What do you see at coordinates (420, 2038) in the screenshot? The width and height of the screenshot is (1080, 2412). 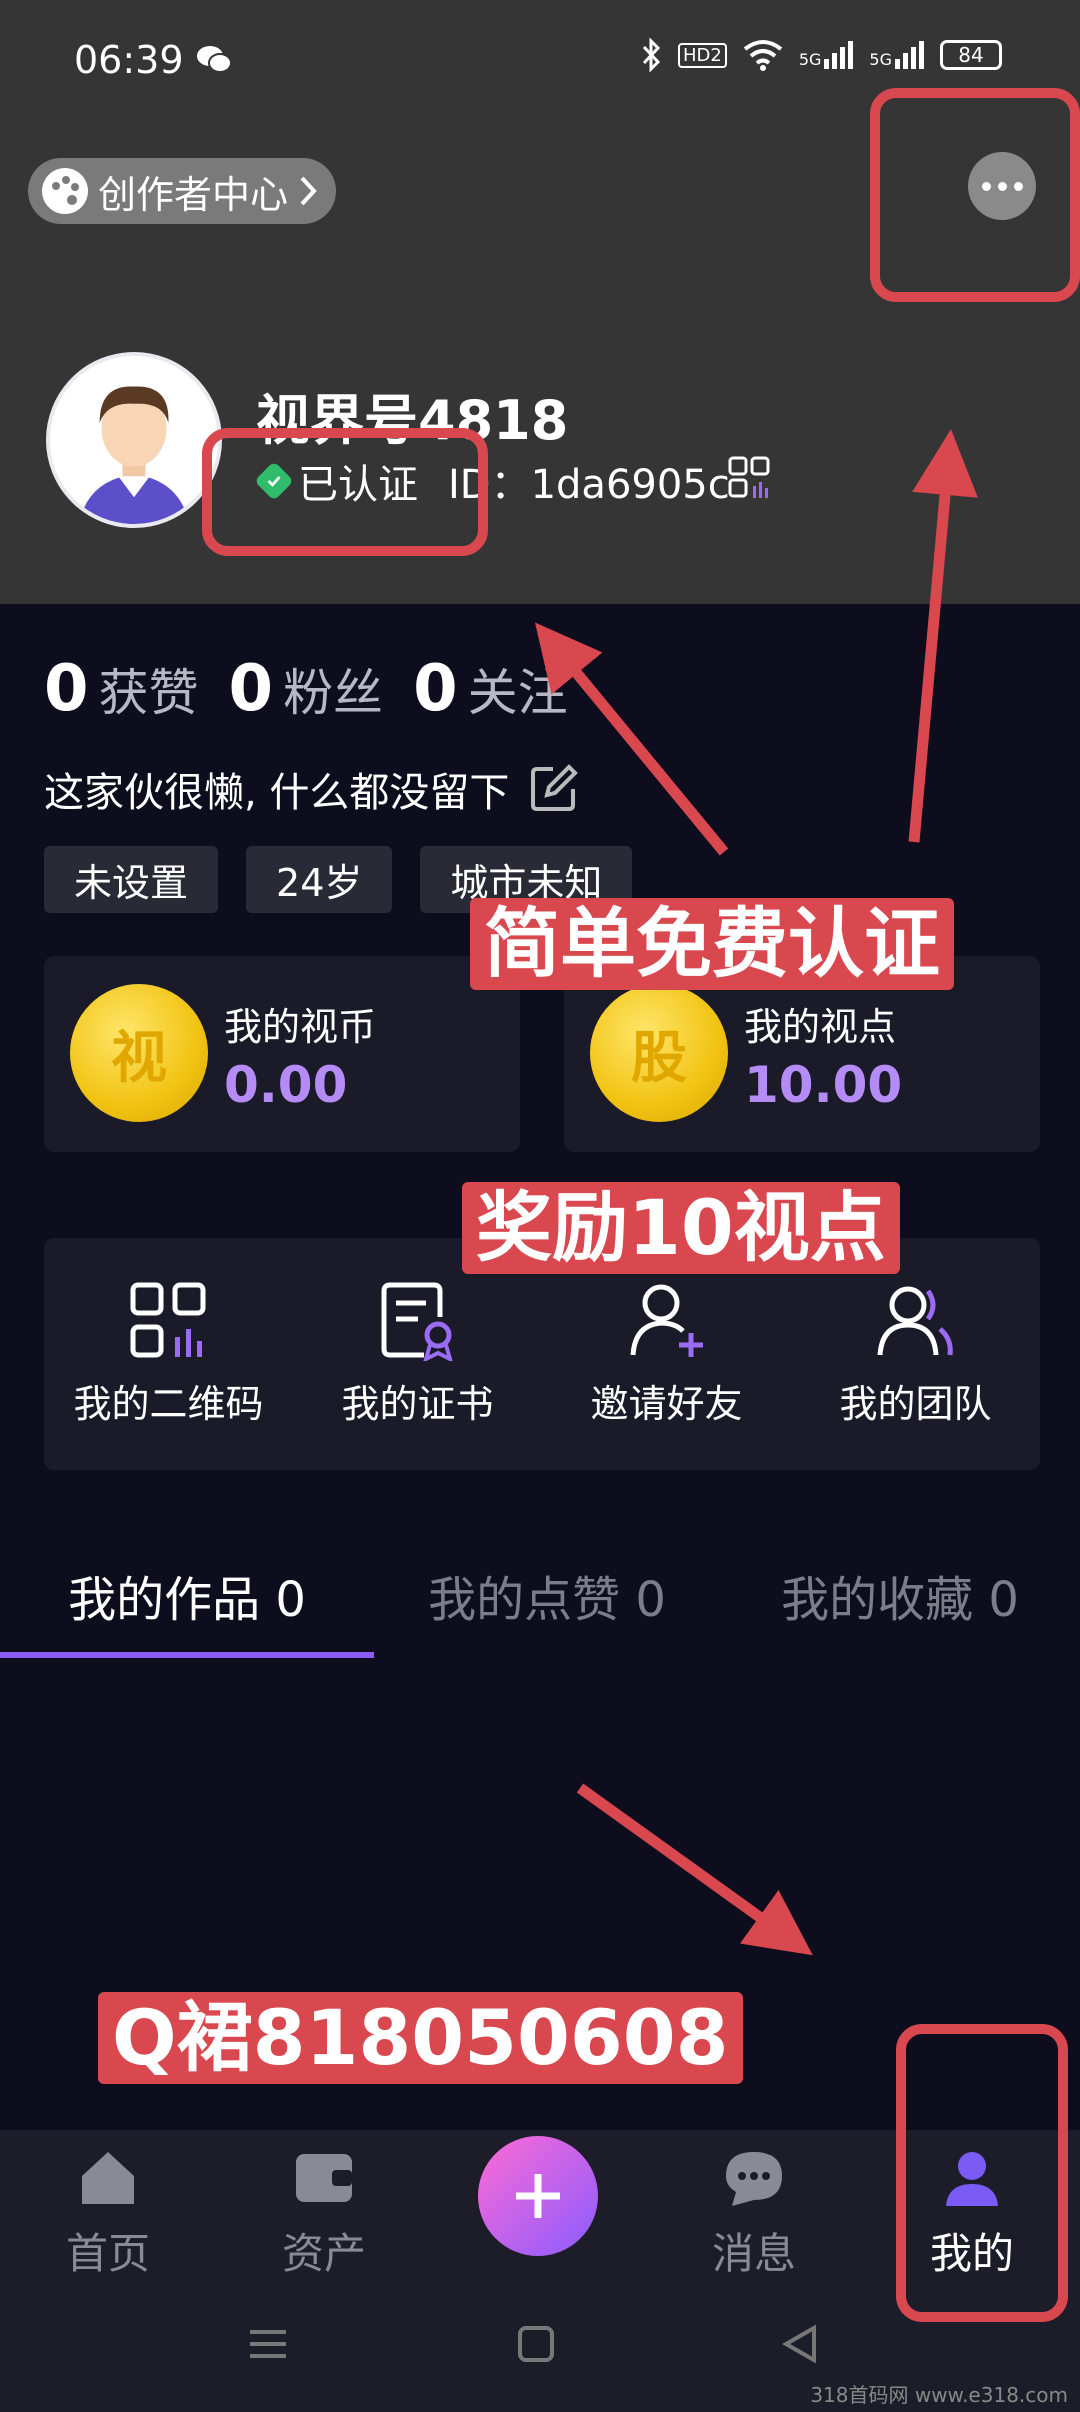 I see `annotation-qq-group: Q裙818050608` at bounding box center [420, 2038].